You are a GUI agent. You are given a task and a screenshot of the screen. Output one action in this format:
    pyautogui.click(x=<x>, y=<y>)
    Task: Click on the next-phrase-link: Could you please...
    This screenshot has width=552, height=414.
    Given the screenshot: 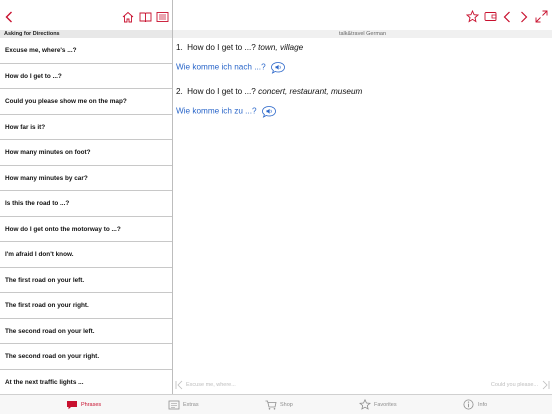 What is the action you would take?
    pyautogui.click(x=514, y=385)
    